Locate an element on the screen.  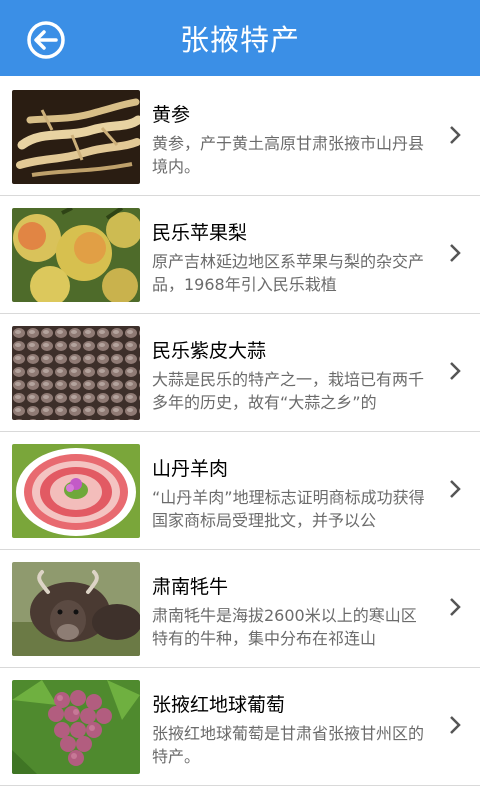
item-name: 黄参 is located at coordinates (171, 115).